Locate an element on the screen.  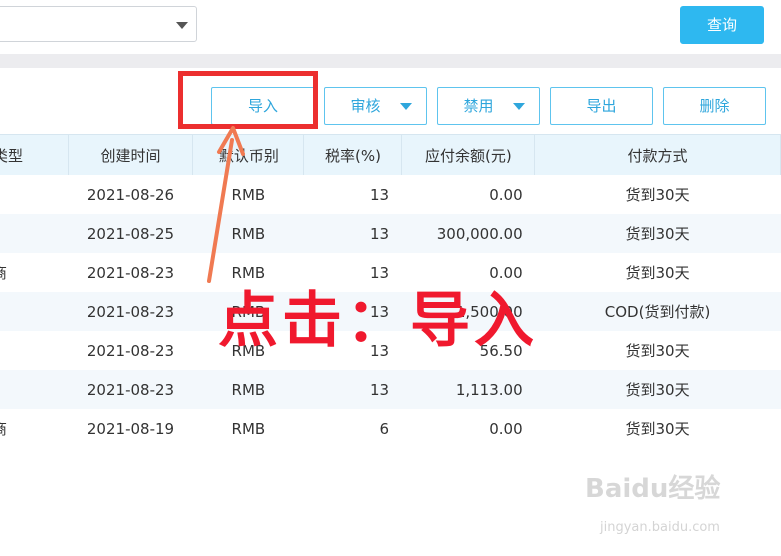
baidu-watermark: Baidu经验 is located at coordinates (653, 489).